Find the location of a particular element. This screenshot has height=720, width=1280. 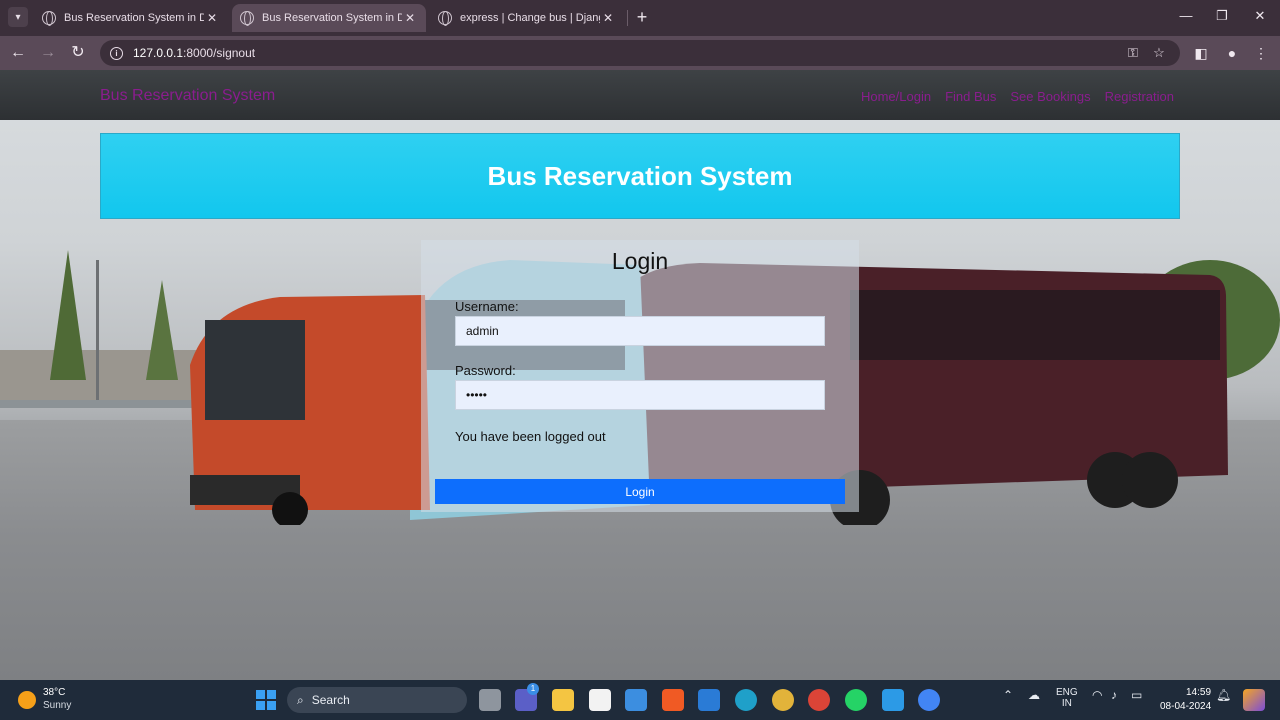

store-icon is located at coordinates (636, 700).